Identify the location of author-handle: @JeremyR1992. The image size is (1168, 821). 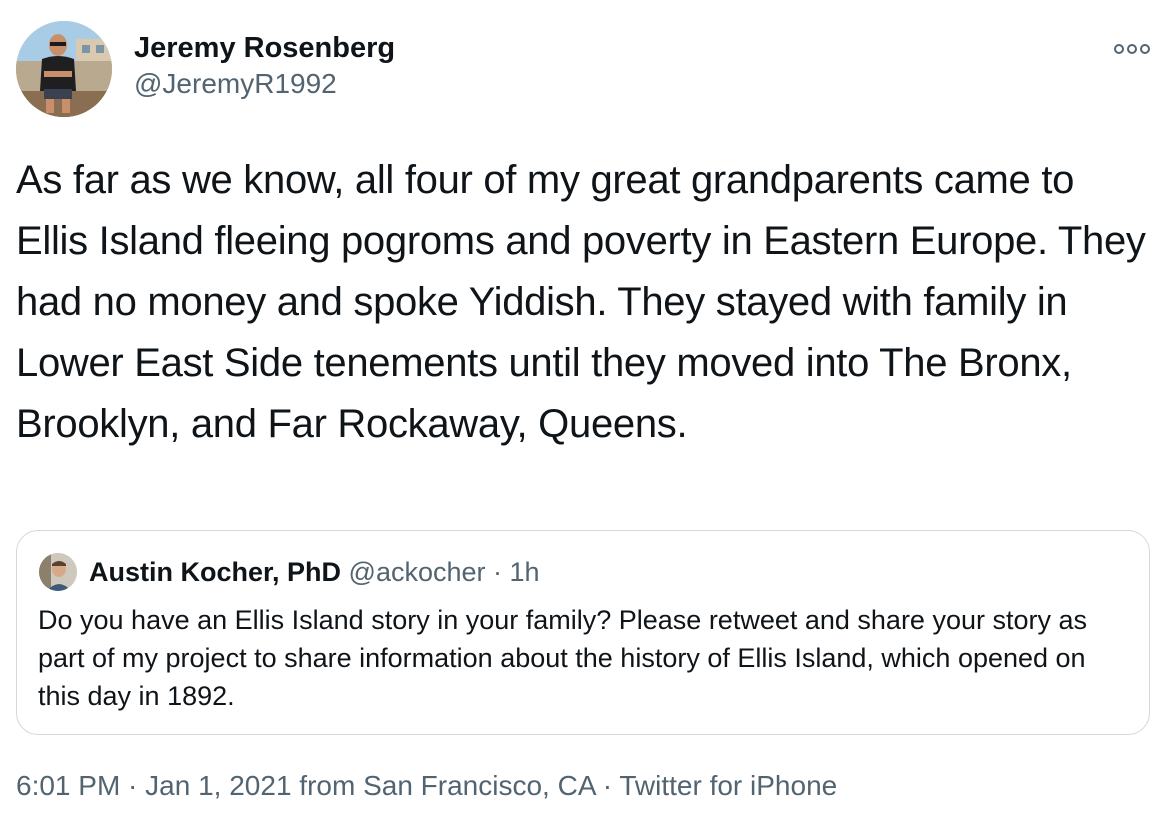
(264, 84).